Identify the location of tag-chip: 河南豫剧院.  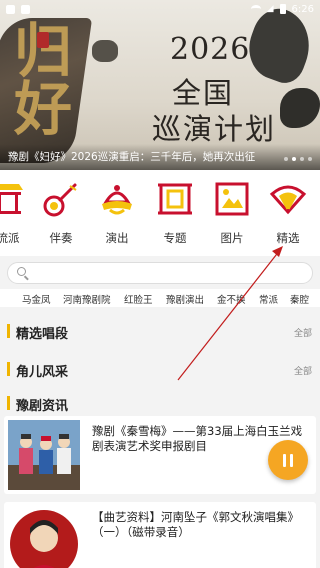
(87, 299).